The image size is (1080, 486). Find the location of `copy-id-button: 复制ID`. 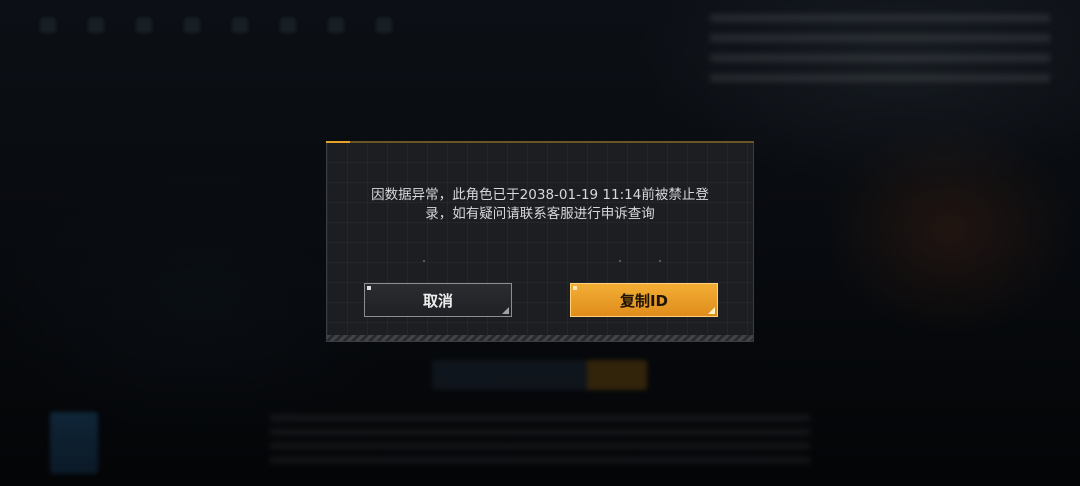

copy-id-button: 复制ID is located at coordinates (644, 300).